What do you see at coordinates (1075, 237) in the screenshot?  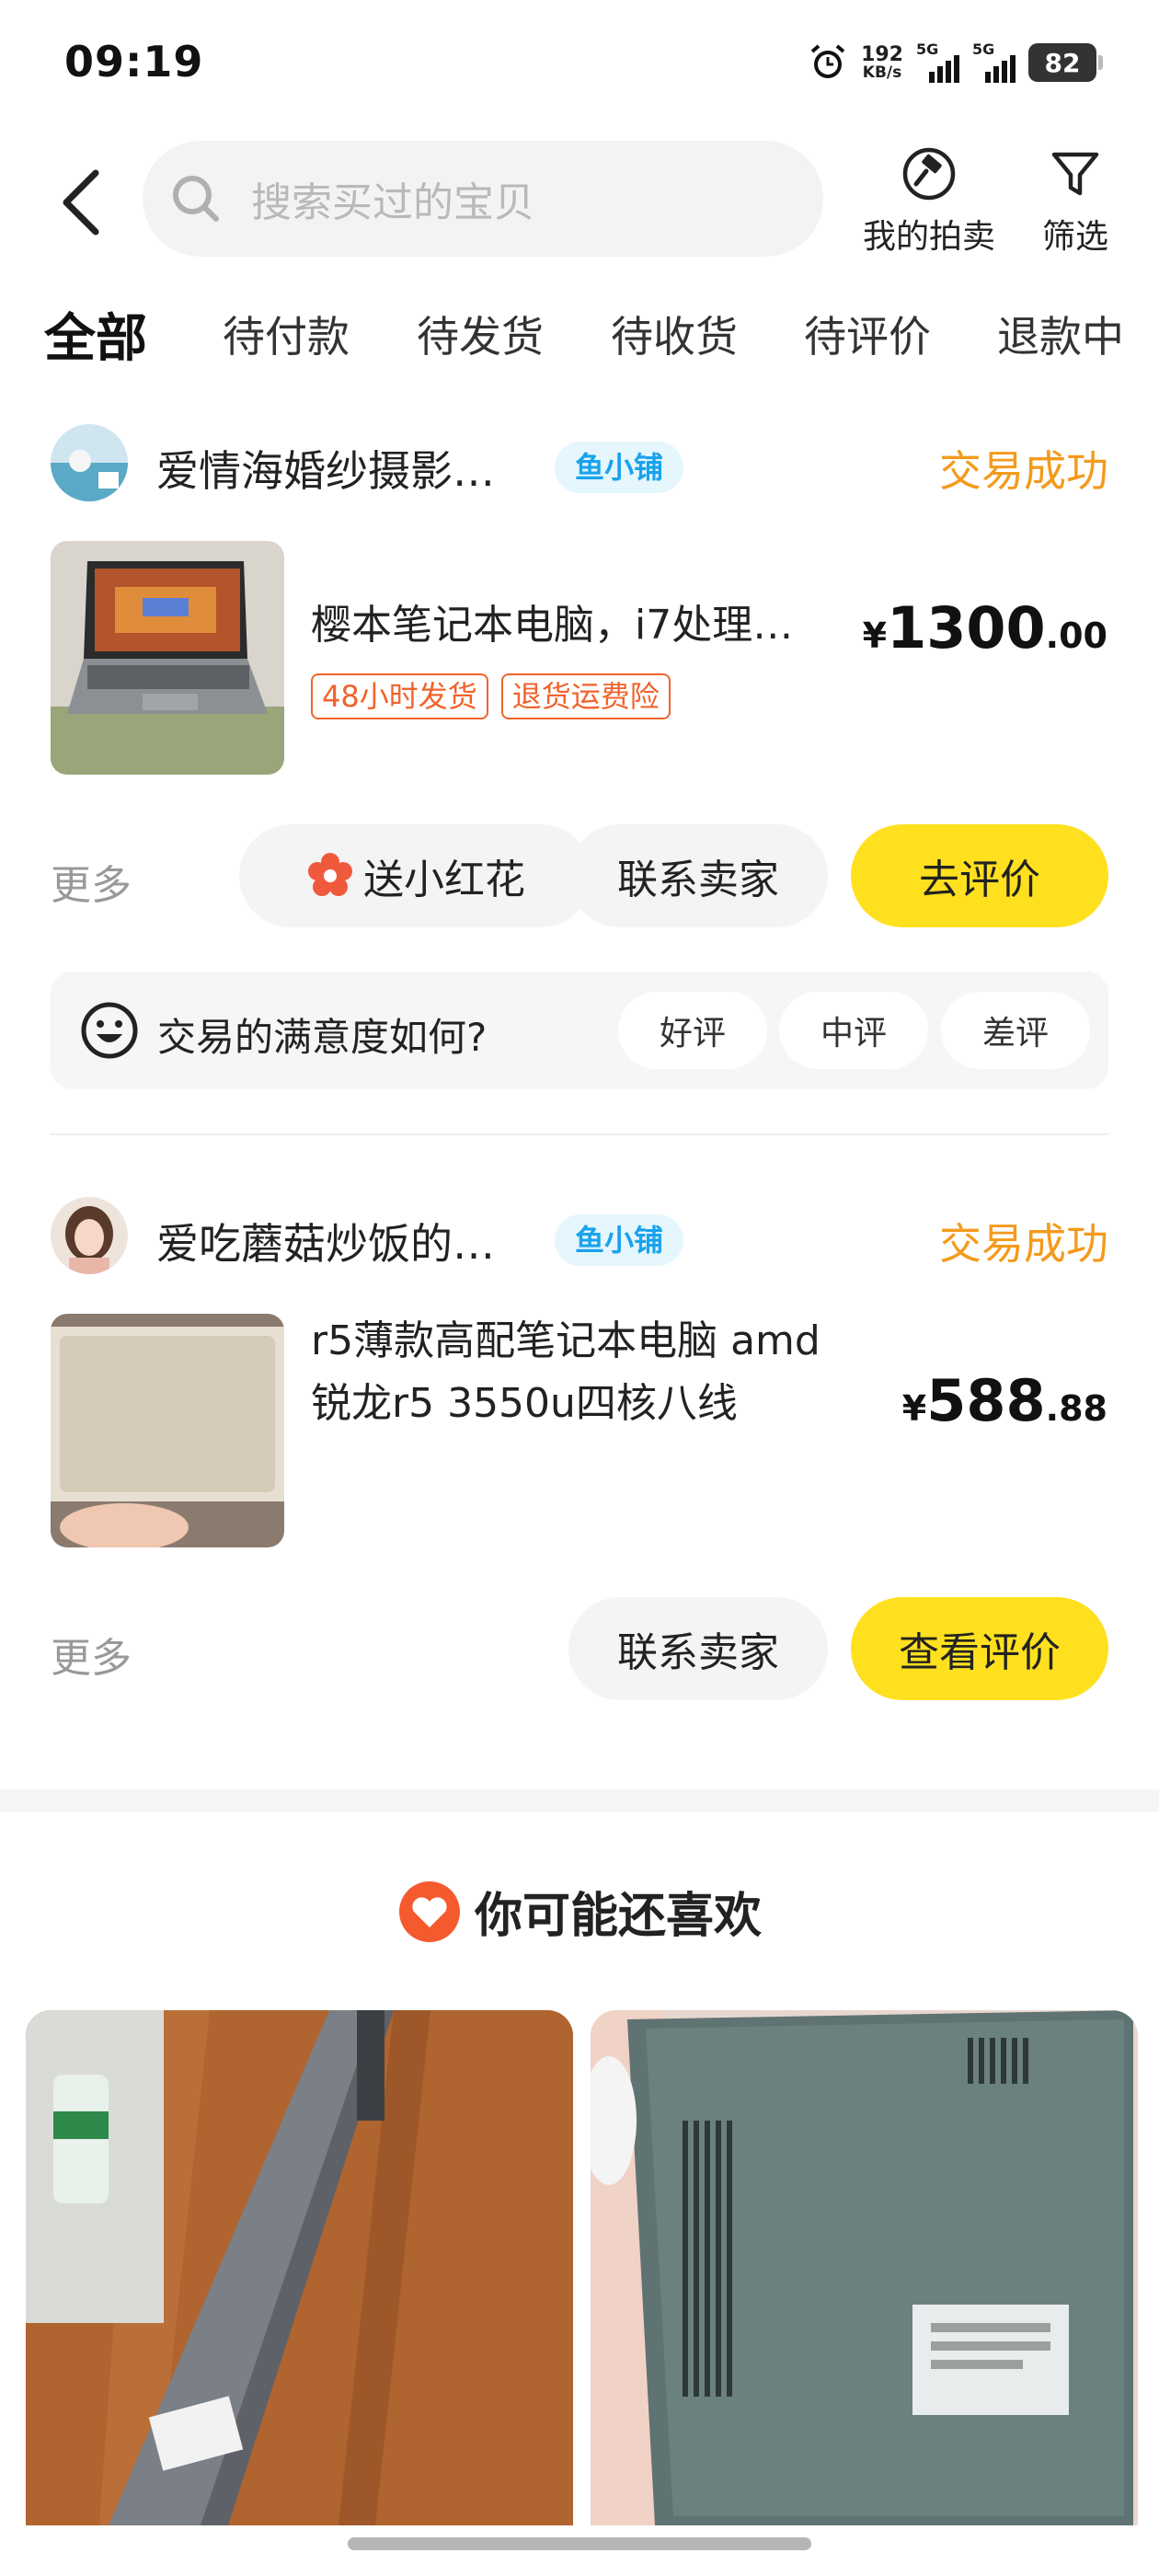 I see `filter-label: 筛选` at bounding box center [1075, 237].